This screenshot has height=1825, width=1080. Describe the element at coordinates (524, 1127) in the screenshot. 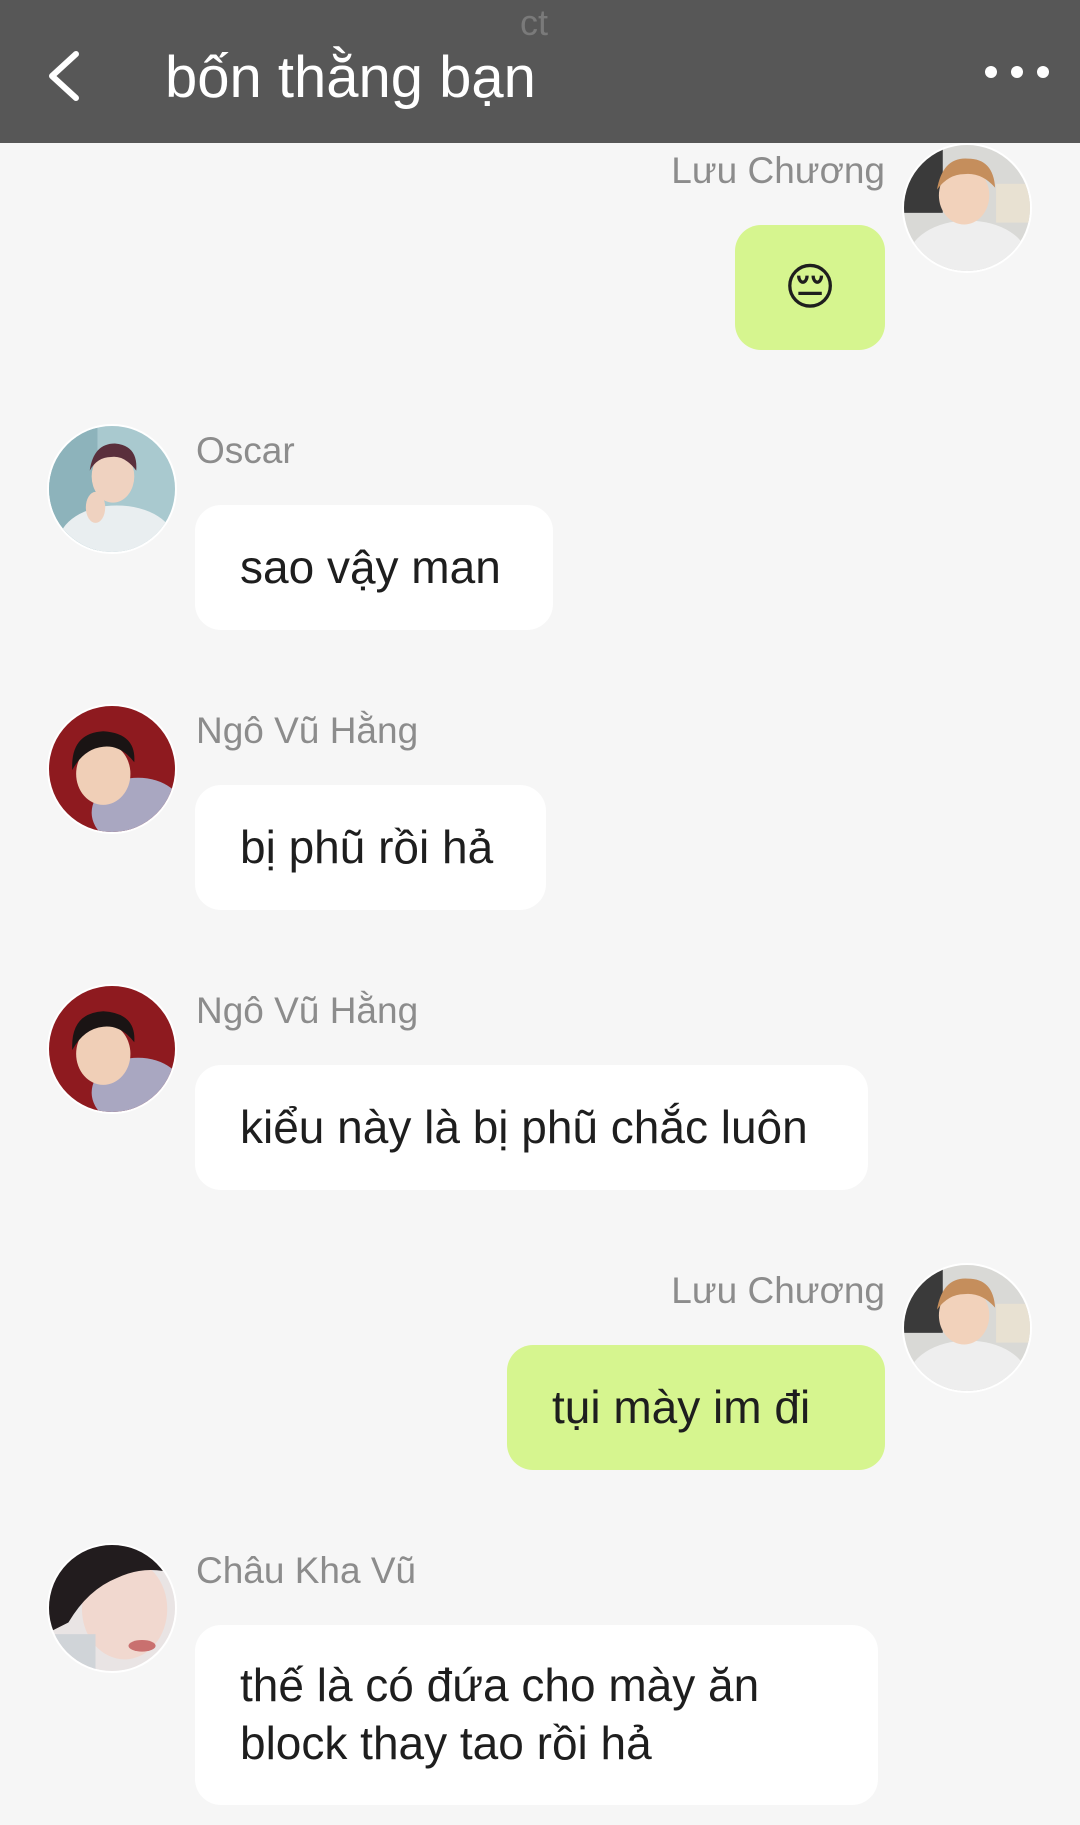

I see `message-text: kiểu này là bị phũ chắc luôn` at that location.